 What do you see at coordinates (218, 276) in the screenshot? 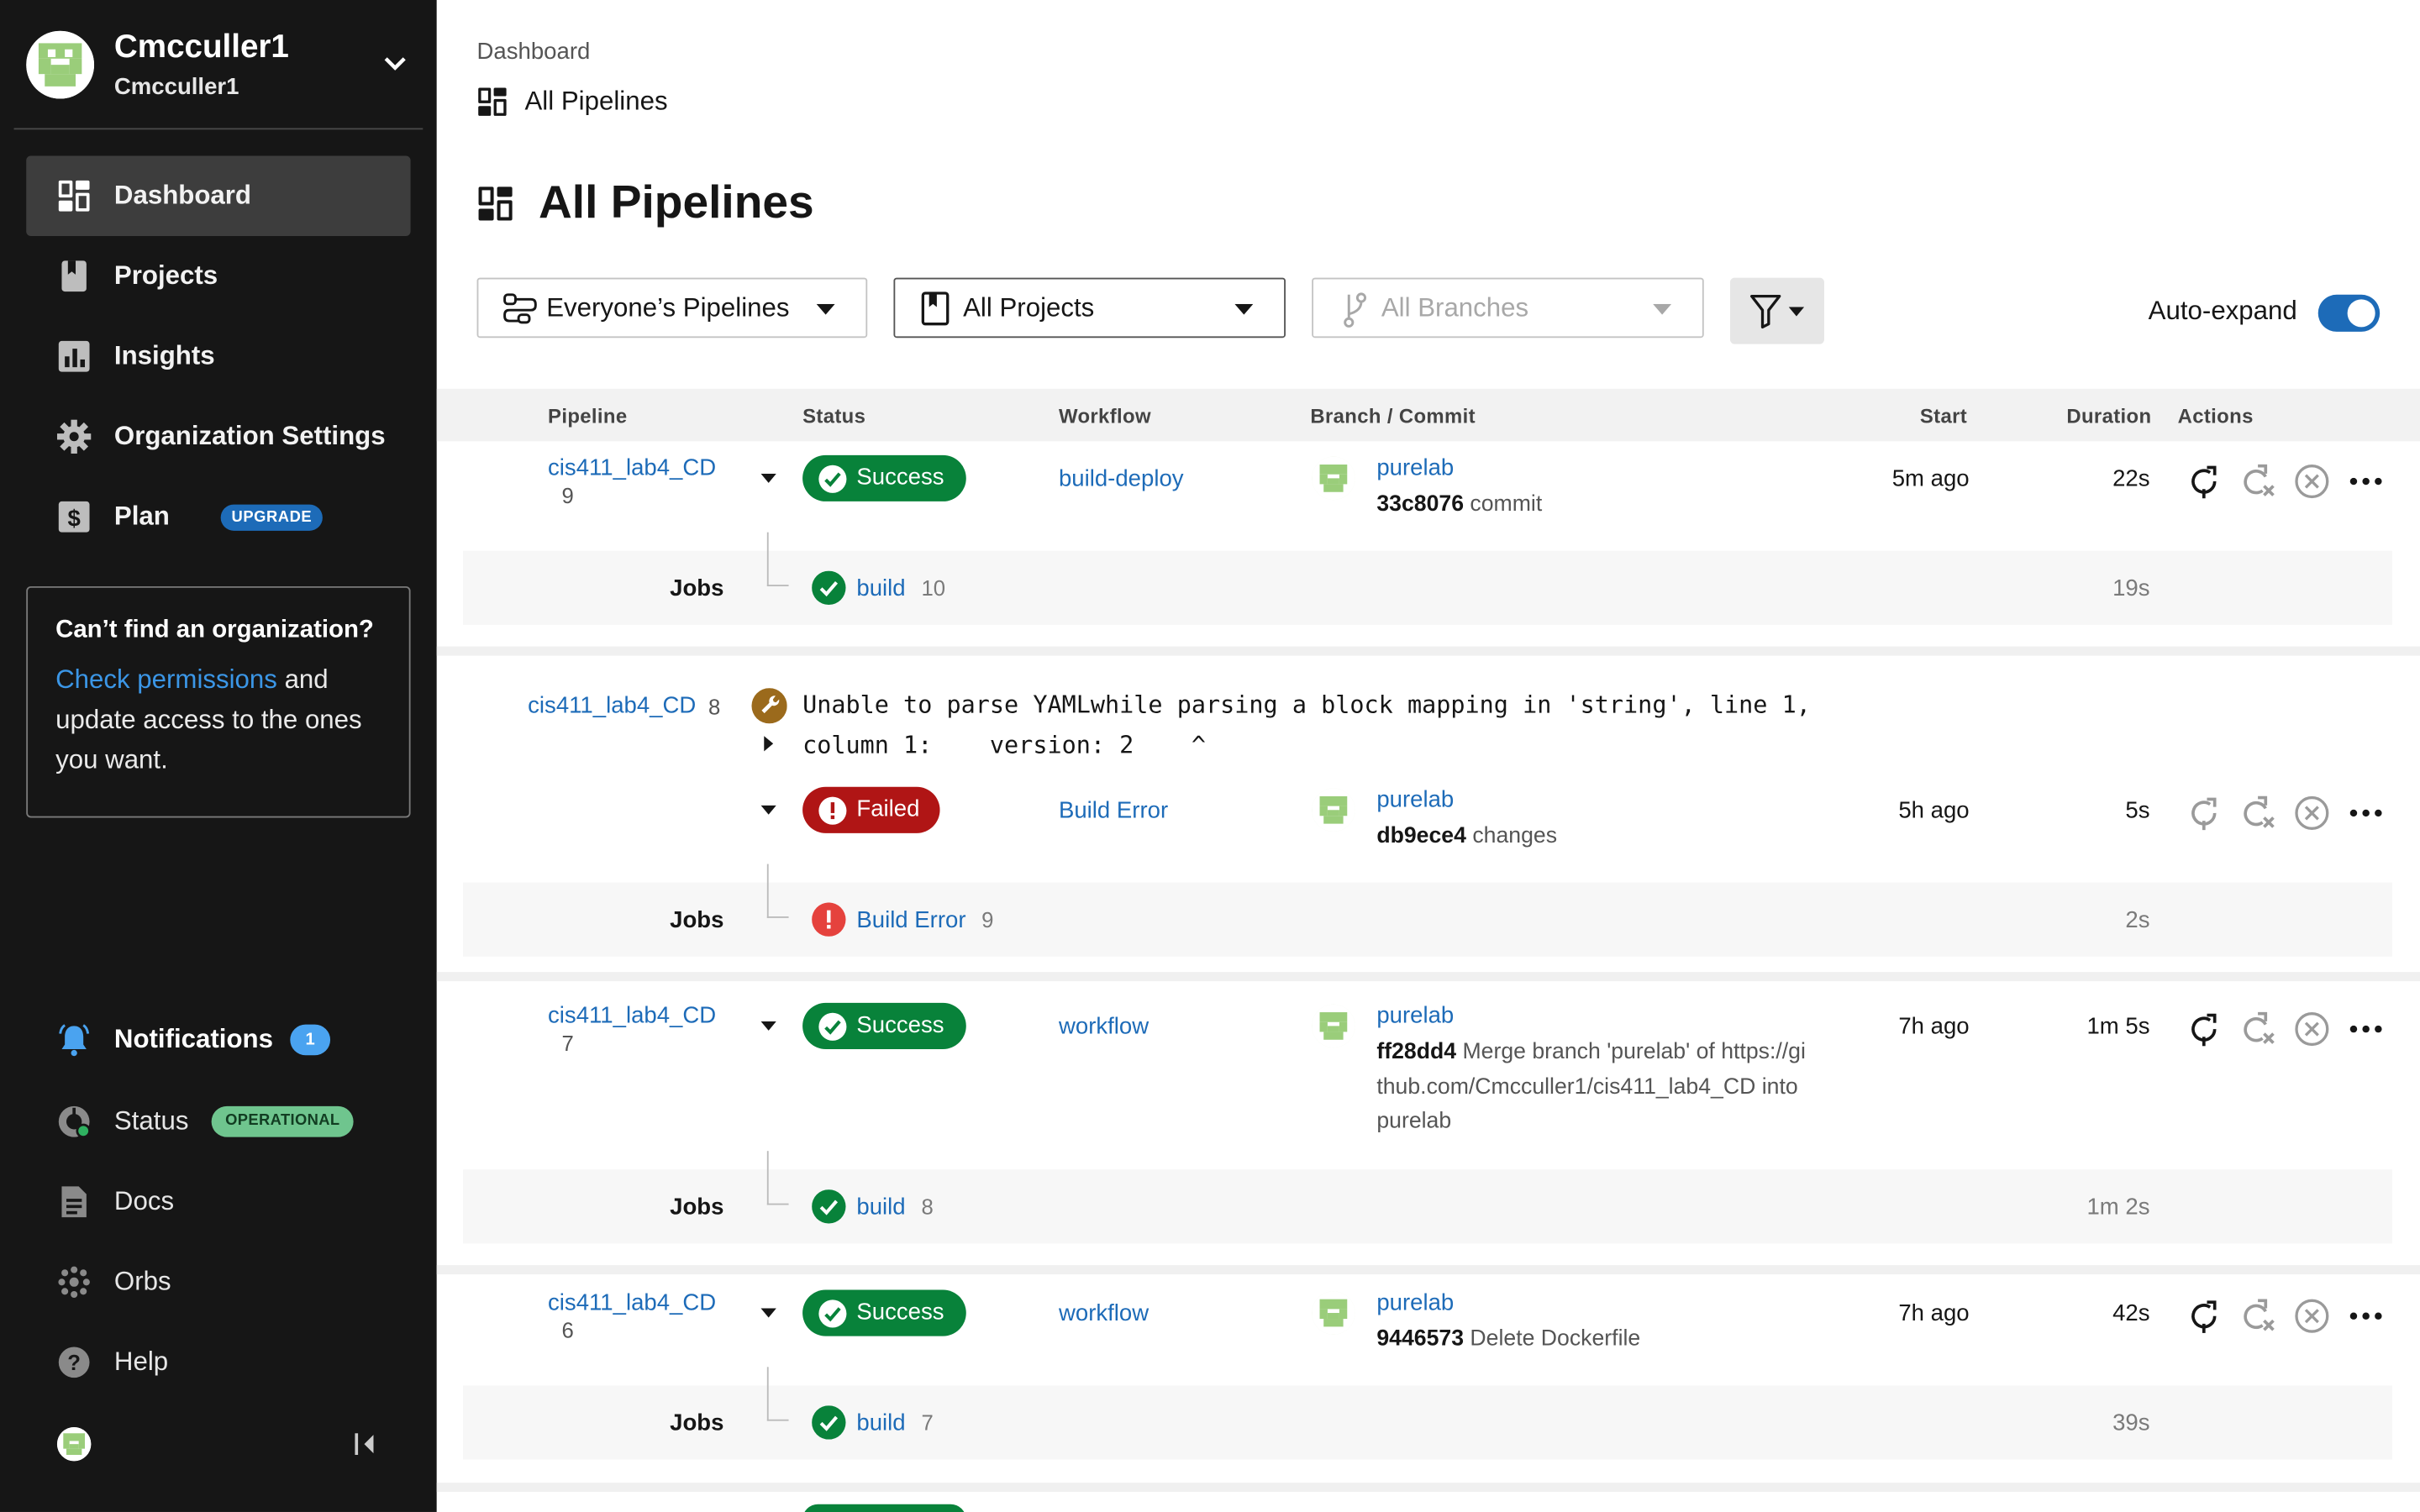
I see `sidebar-item-projects: Projects` at bounding box center [218, 276].